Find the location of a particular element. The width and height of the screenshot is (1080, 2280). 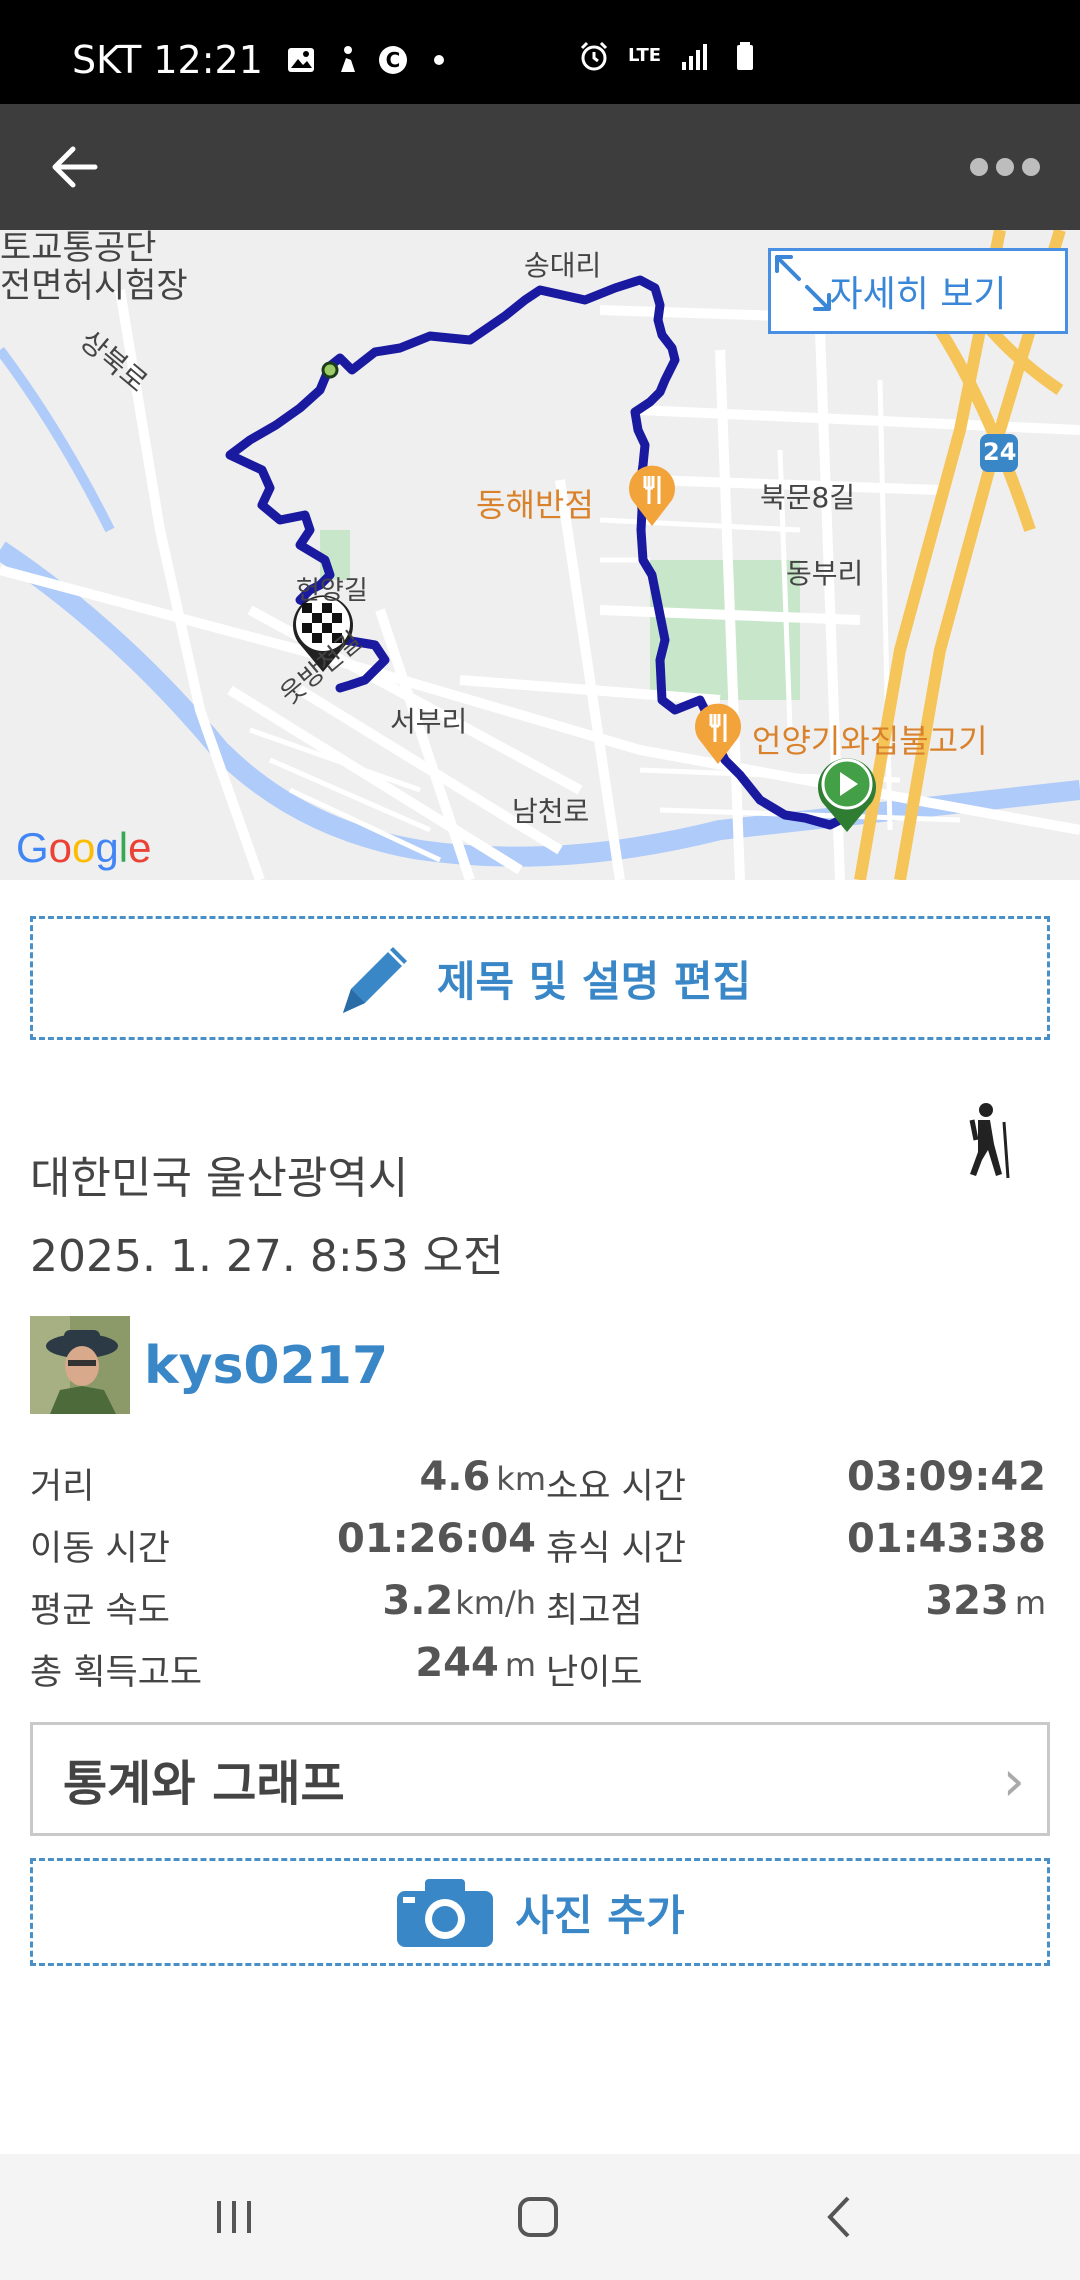

avg-speed-value: 3.2 is located at coordinates (418, 1601).